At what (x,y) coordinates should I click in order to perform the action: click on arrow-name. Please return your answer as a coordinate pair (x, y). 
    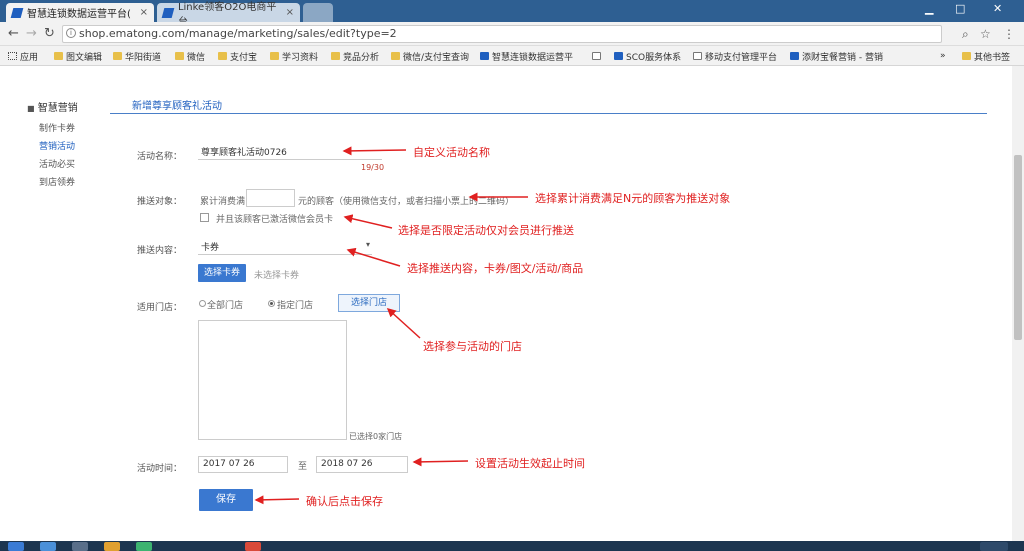
    Looking at the image, I should click on (374, 151).